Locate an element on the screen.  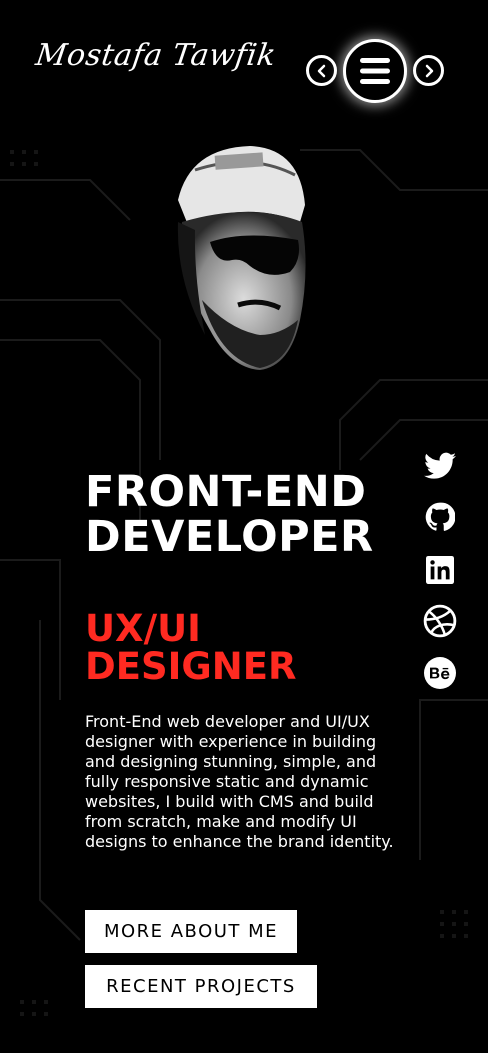
github-icon is located at coordinates (440, 516).